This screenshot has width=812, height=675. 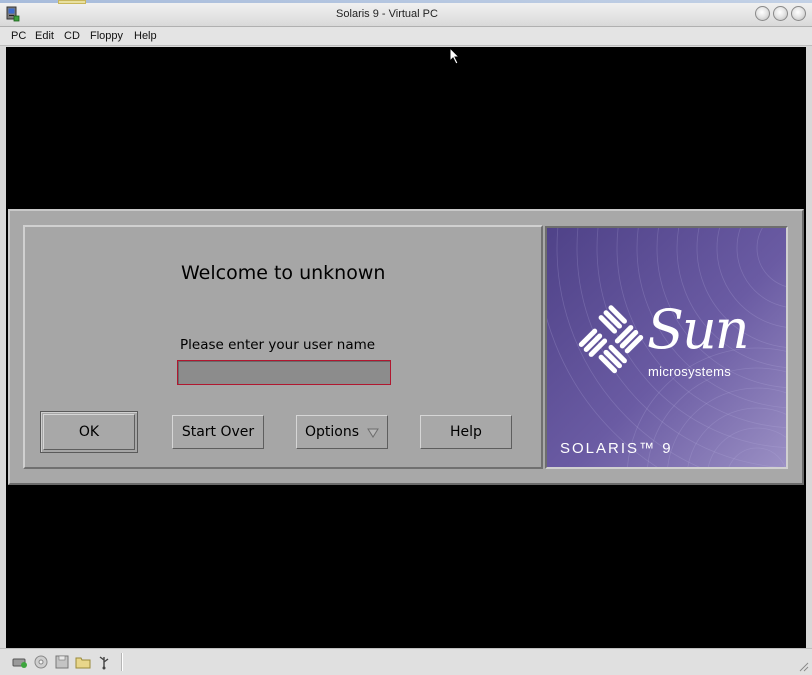 What do you see at coordinates (106, 36) in the screenshot?
I see `menu-floppy: Floppy` at bounding box center [106, 36].